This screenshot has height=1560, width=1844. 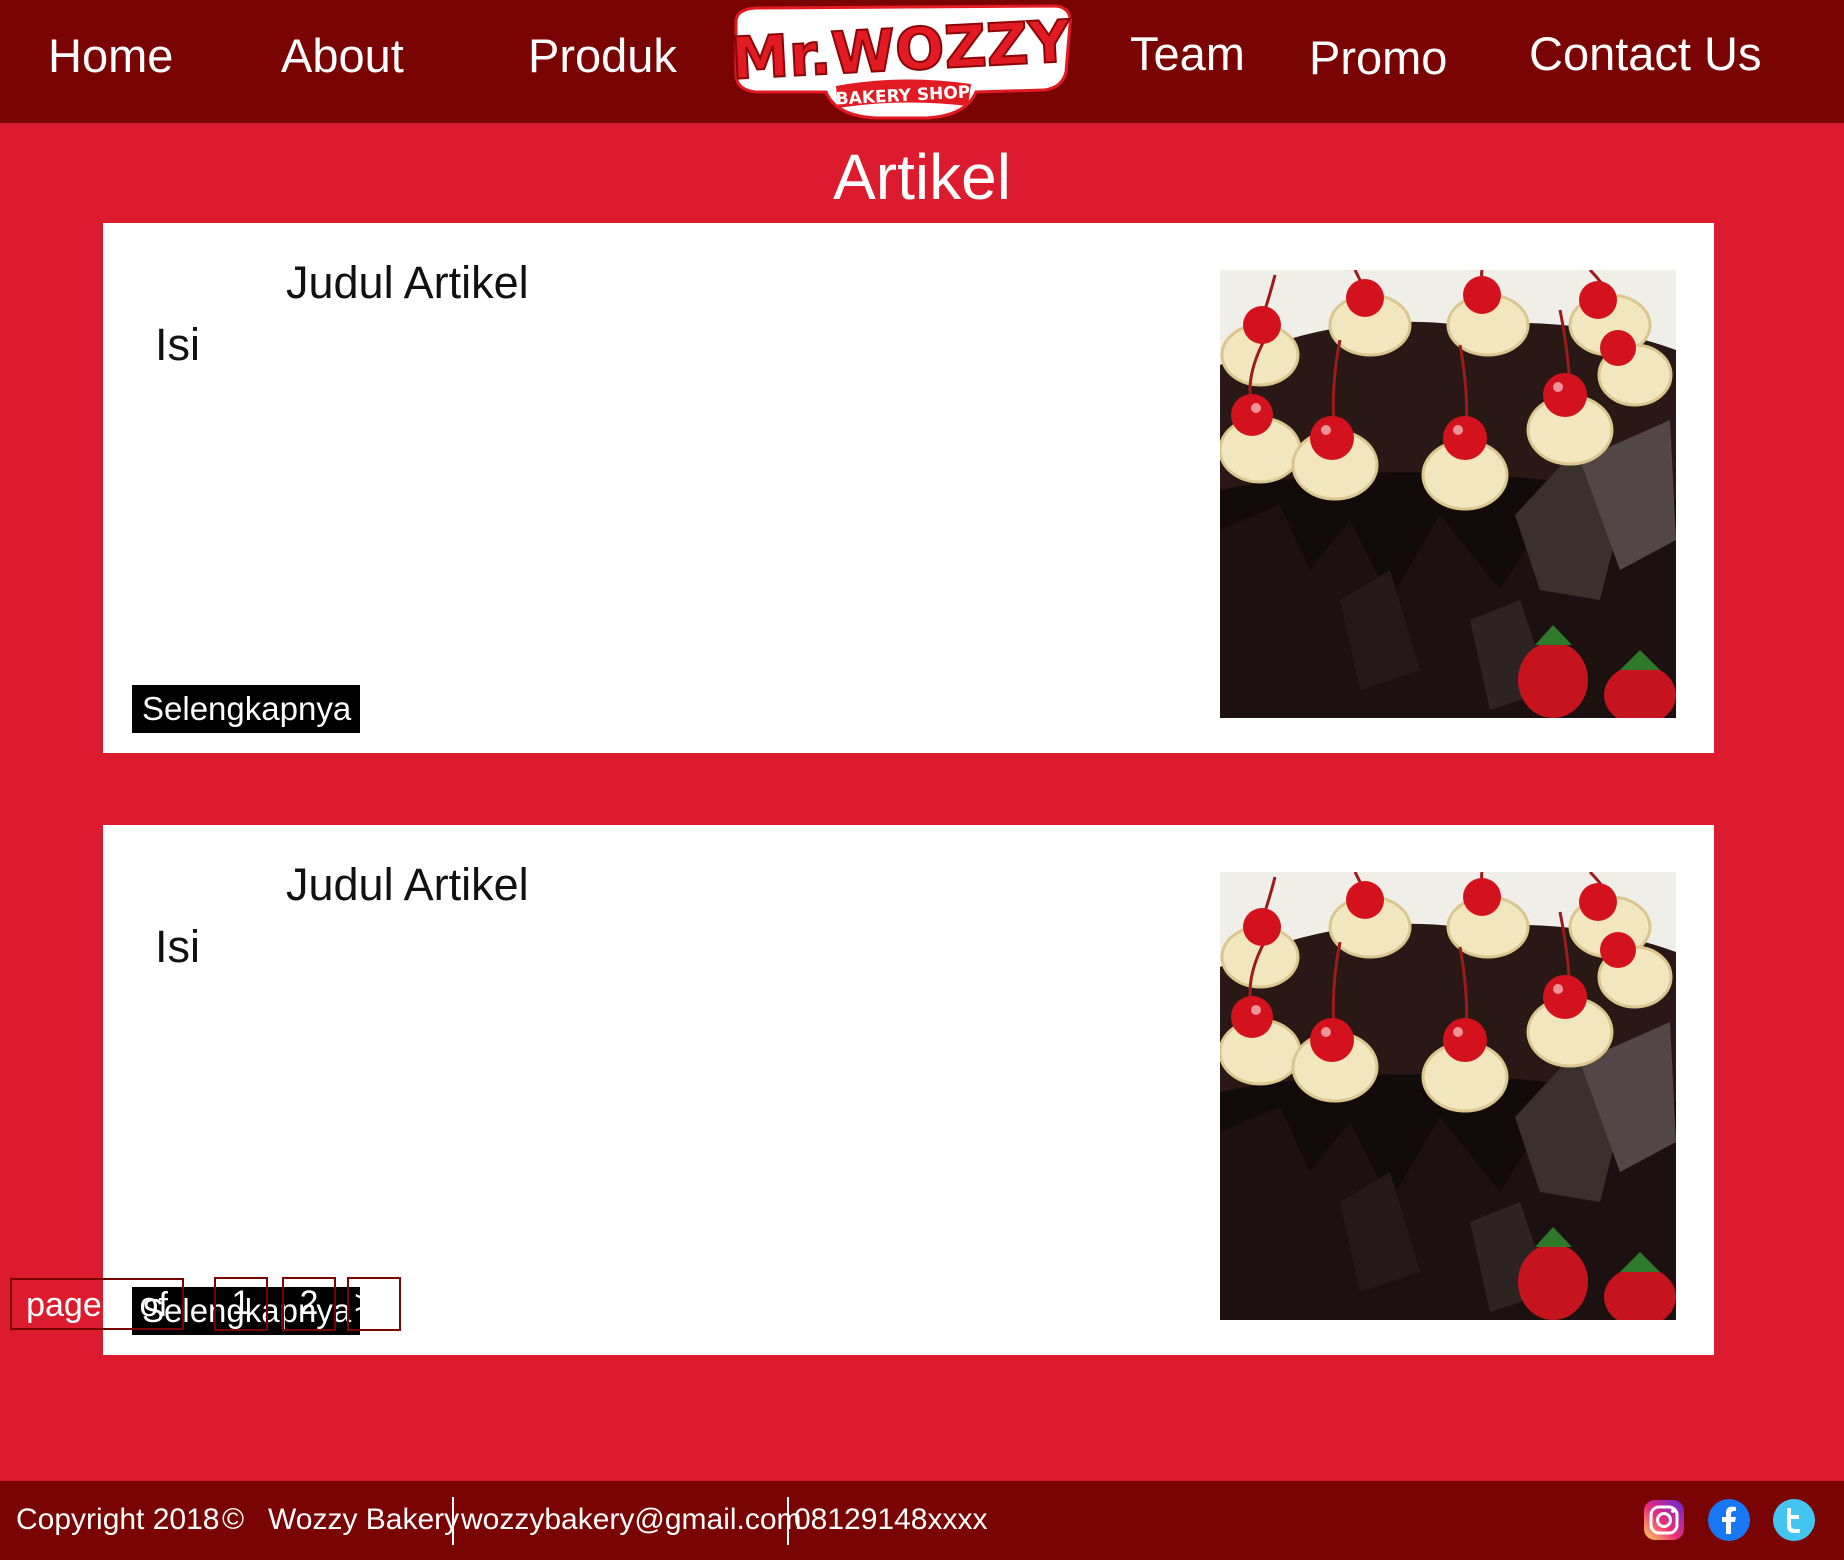 I want to click on next-page-button: >>, so click(x=374, y=1304).